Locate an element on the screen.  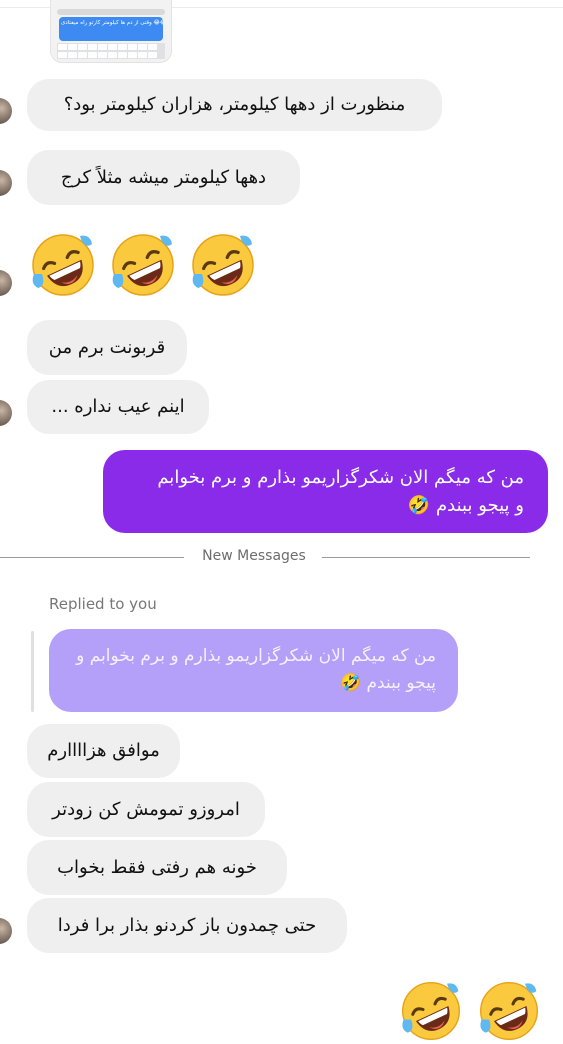
message-text: امروزو تمومش کن زودتر is located at coordinates (146, 809).